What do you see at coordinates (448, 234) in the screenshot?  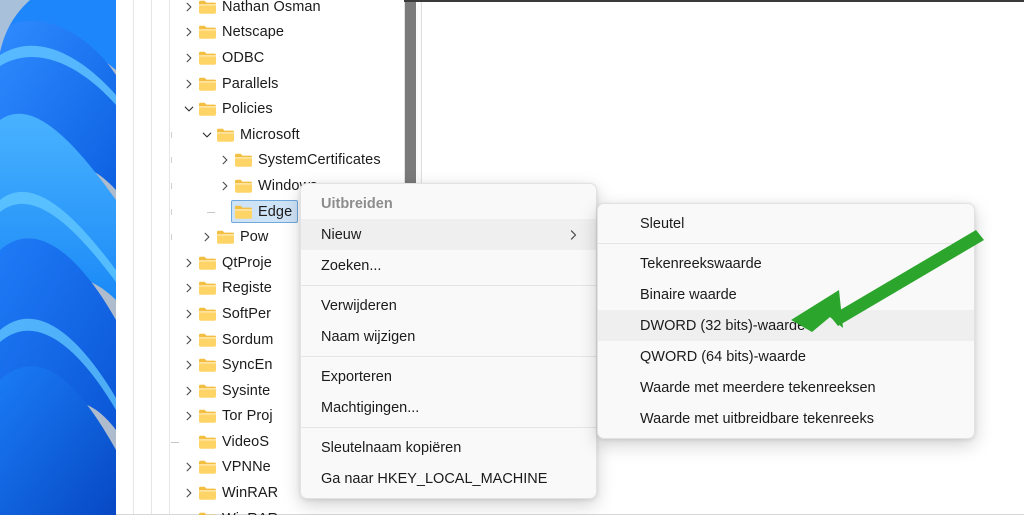 I see `menu-item-nieuw: Nieuw` at bounding box center [448, 234].